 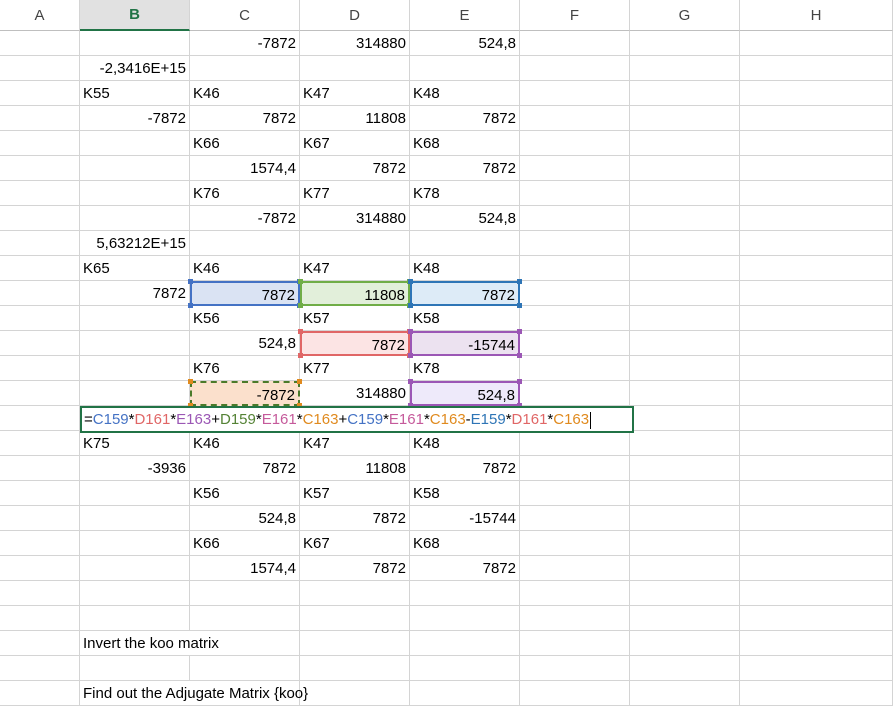 I want to click on cell-d-3: K47, so click(x=355, y=93).